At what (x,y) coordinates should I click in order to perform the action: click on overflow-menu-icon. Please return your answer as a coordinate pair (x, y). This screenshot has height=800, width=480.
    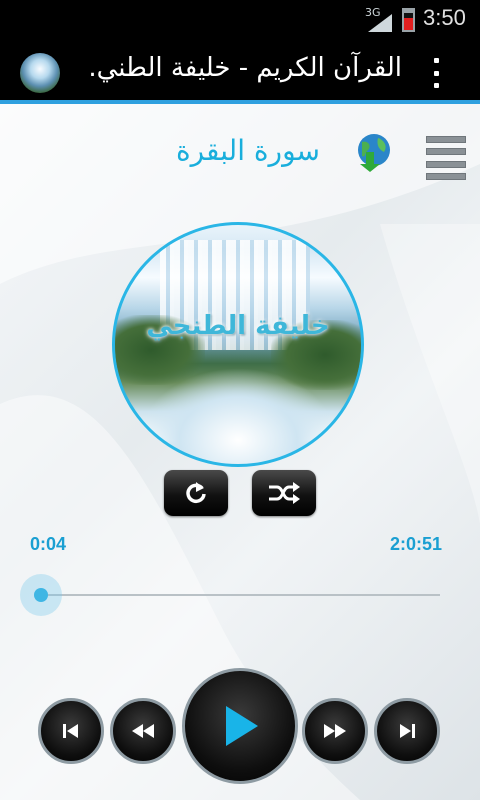
    Looking at the image, I should click on (436, 73).